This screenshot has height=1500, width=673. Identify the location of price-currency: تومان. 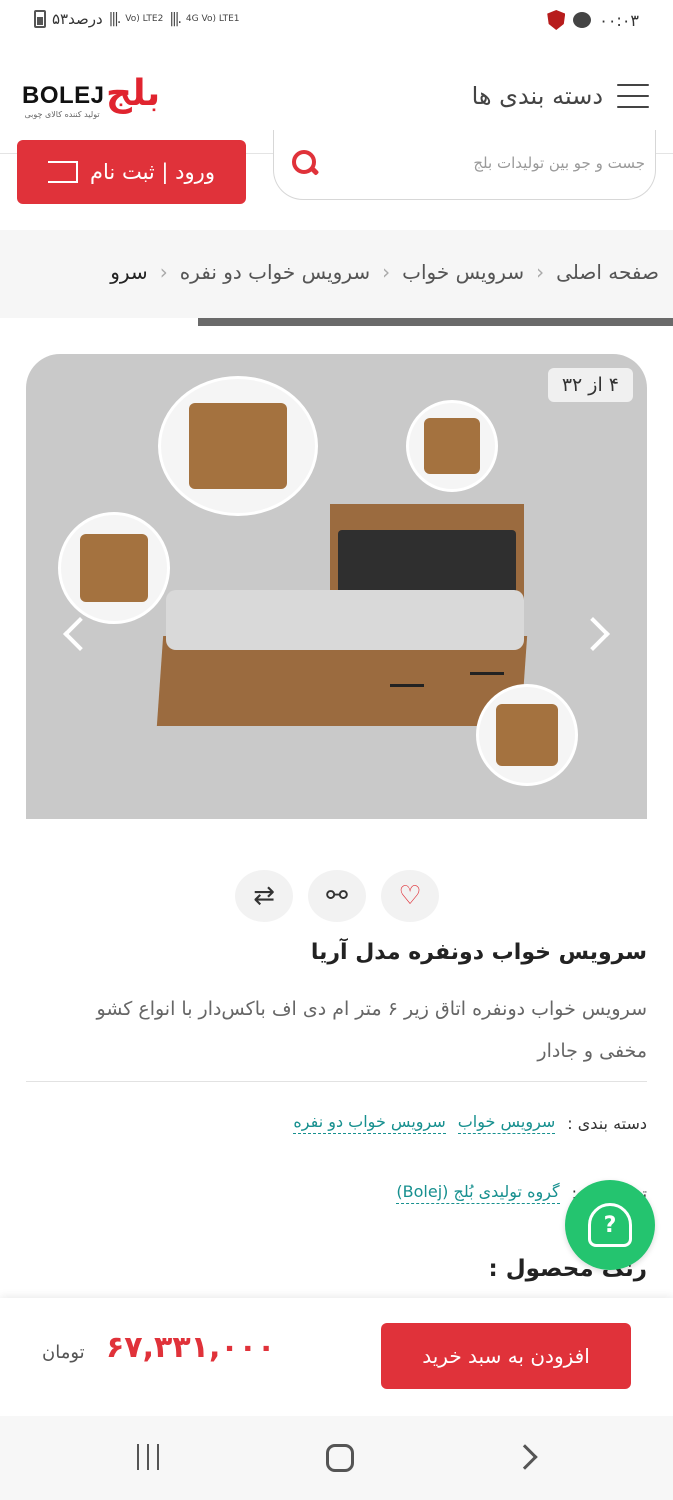
(63, 1352).